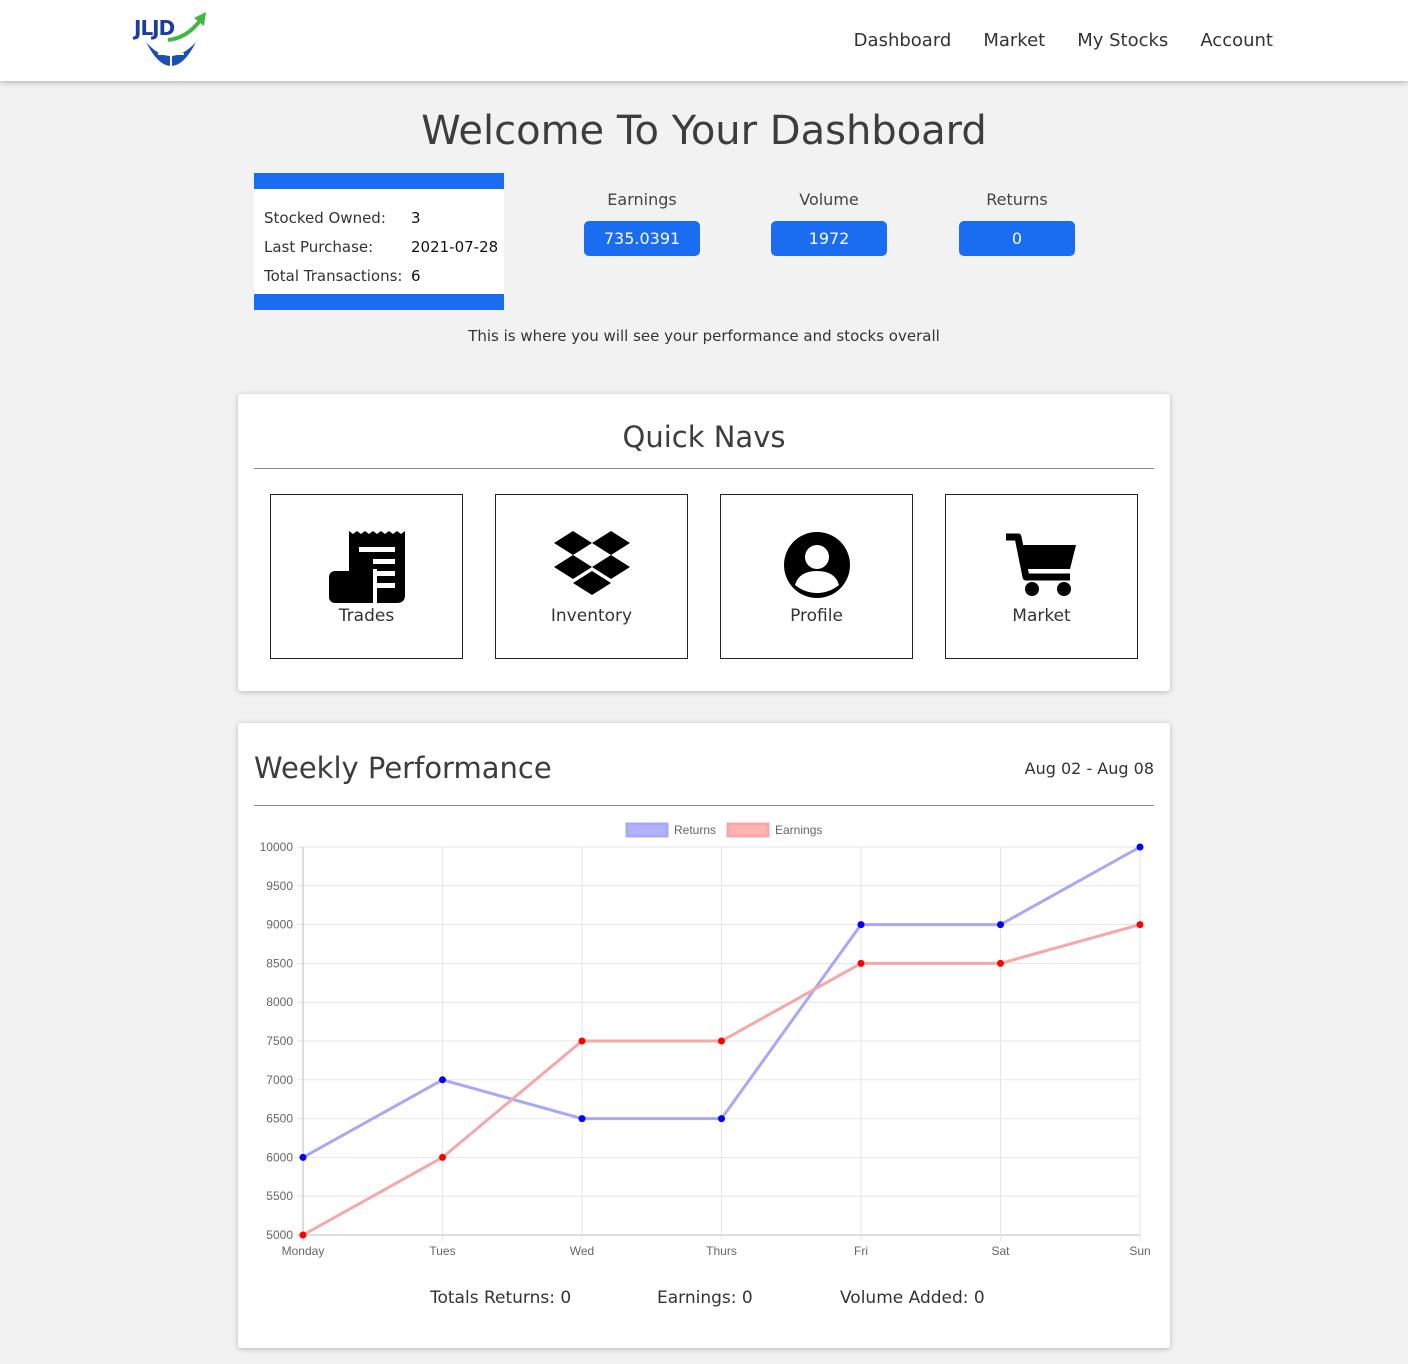 The width and height of the screenshot is (1408, 1364). Describe the element at coordinates (416, 275) in the screenshot. I see `total-transactions-value: 6` at that location.